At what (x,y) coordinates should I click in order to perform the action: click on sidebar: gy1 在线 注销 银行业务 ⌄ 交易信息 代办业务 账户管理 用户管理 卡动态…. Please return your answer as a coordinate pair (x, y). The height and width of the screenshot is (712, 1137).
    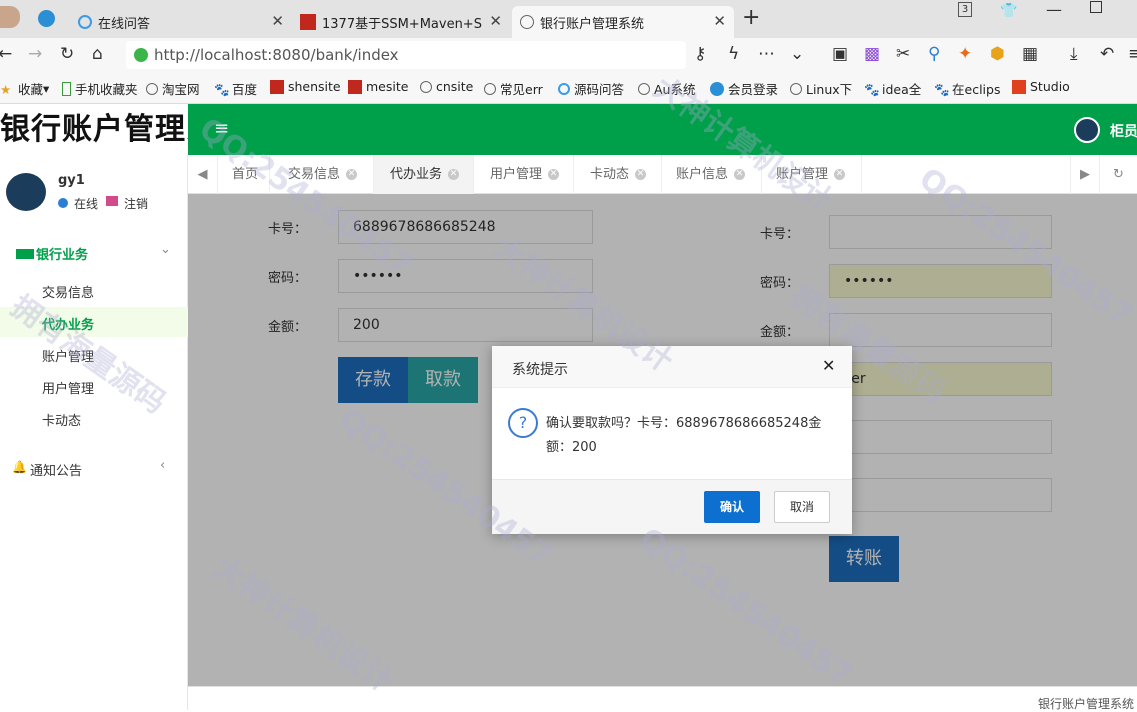
    Looking at the image, I should click on (94, 432).